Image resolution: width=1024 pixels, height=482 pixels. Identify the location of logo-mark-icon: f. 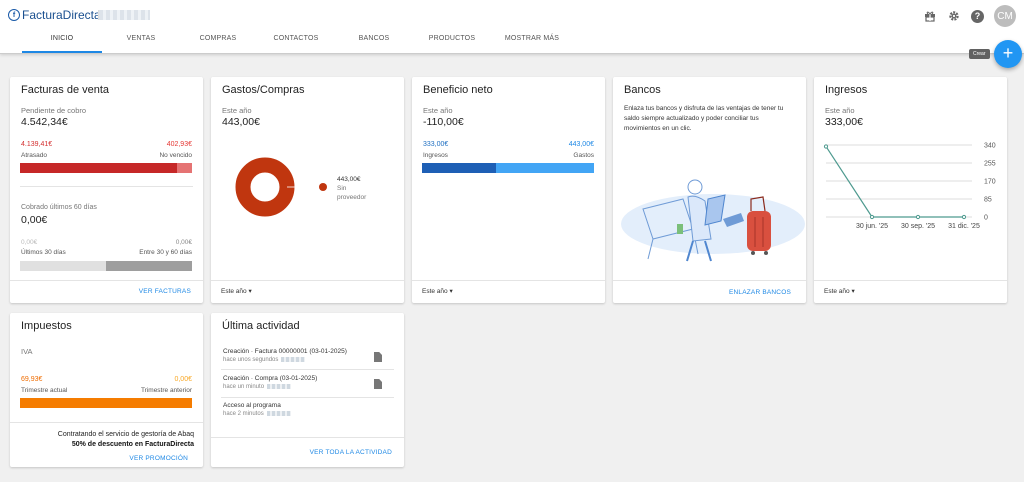
(14, 15).